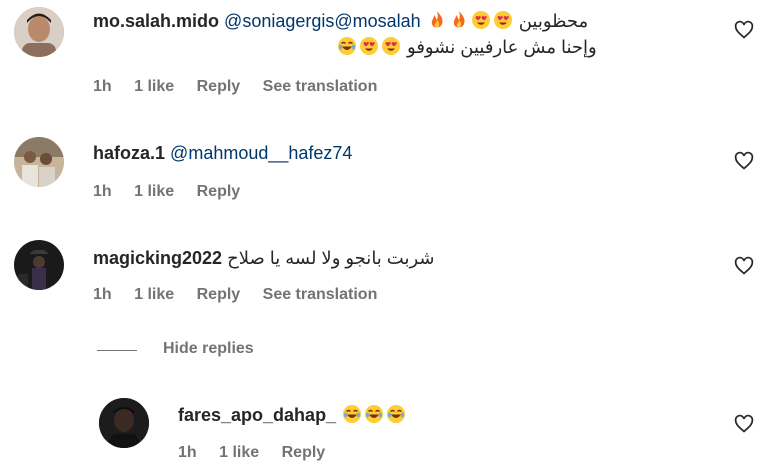 The height and width of the screenshot is (467, 768). Describe the element at coordinates (502, 47) in the screenshot. I see `comment-text-line2: وإحنا مش عارفيين نشوفو` at that location.